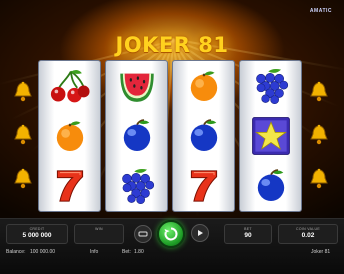 Image resolution: width=344 pixels, height=274 pixels. Describe the element at coordinates (308, 229) in the screenshot. I see `coin-value-label: COIN VALUE` at that location.